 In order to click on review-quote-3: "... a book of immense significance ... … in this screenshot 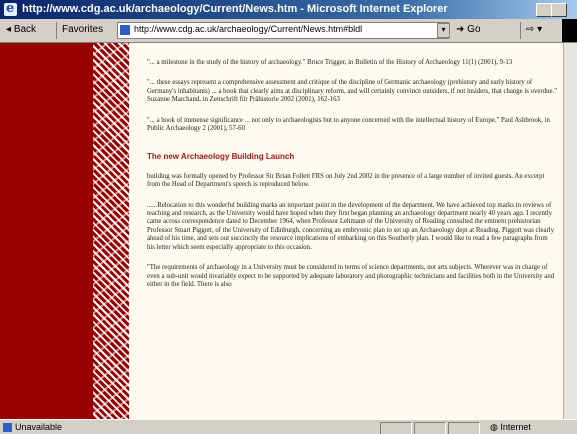, I will do `click(348, 124)`.